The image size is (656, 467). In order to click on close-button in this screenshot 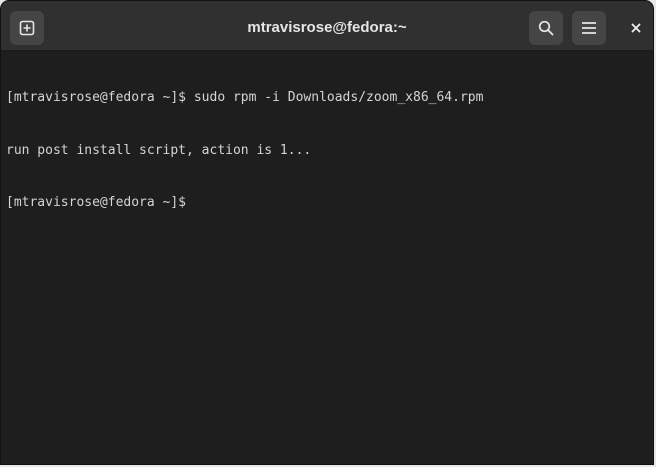, I will do `click(636, 29)`.